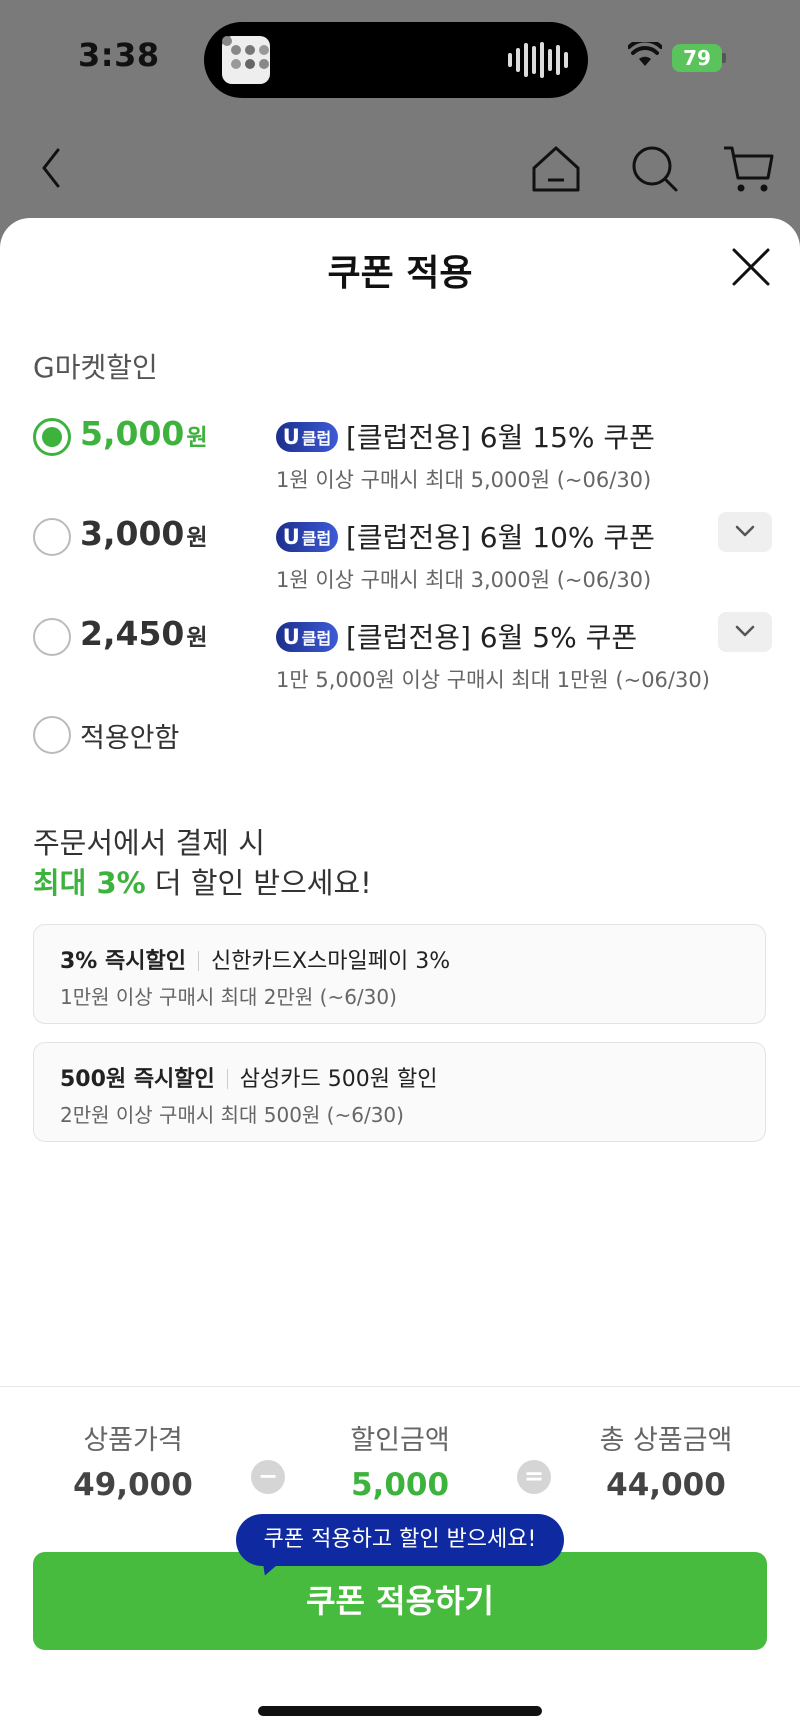 The image size is (800, 1734). What do you see at coordinates (130, 738) in the screenshot?
I see `no-apply-label: 적용안함` at bounding box center [130, 738].